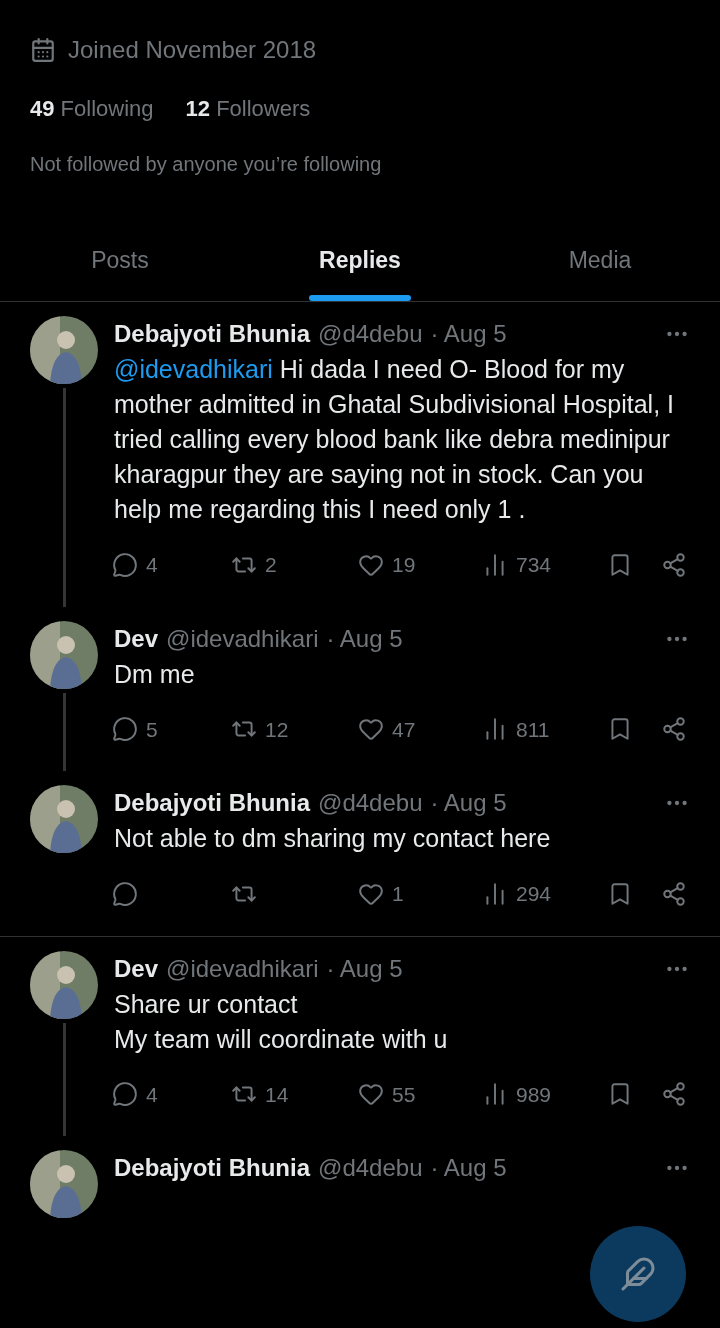 This screenshot has height=1328, width=720. What do you see at coordinates (277, 729) in the screenshot?
I see `count: 12` at bounding box center [277, 729].